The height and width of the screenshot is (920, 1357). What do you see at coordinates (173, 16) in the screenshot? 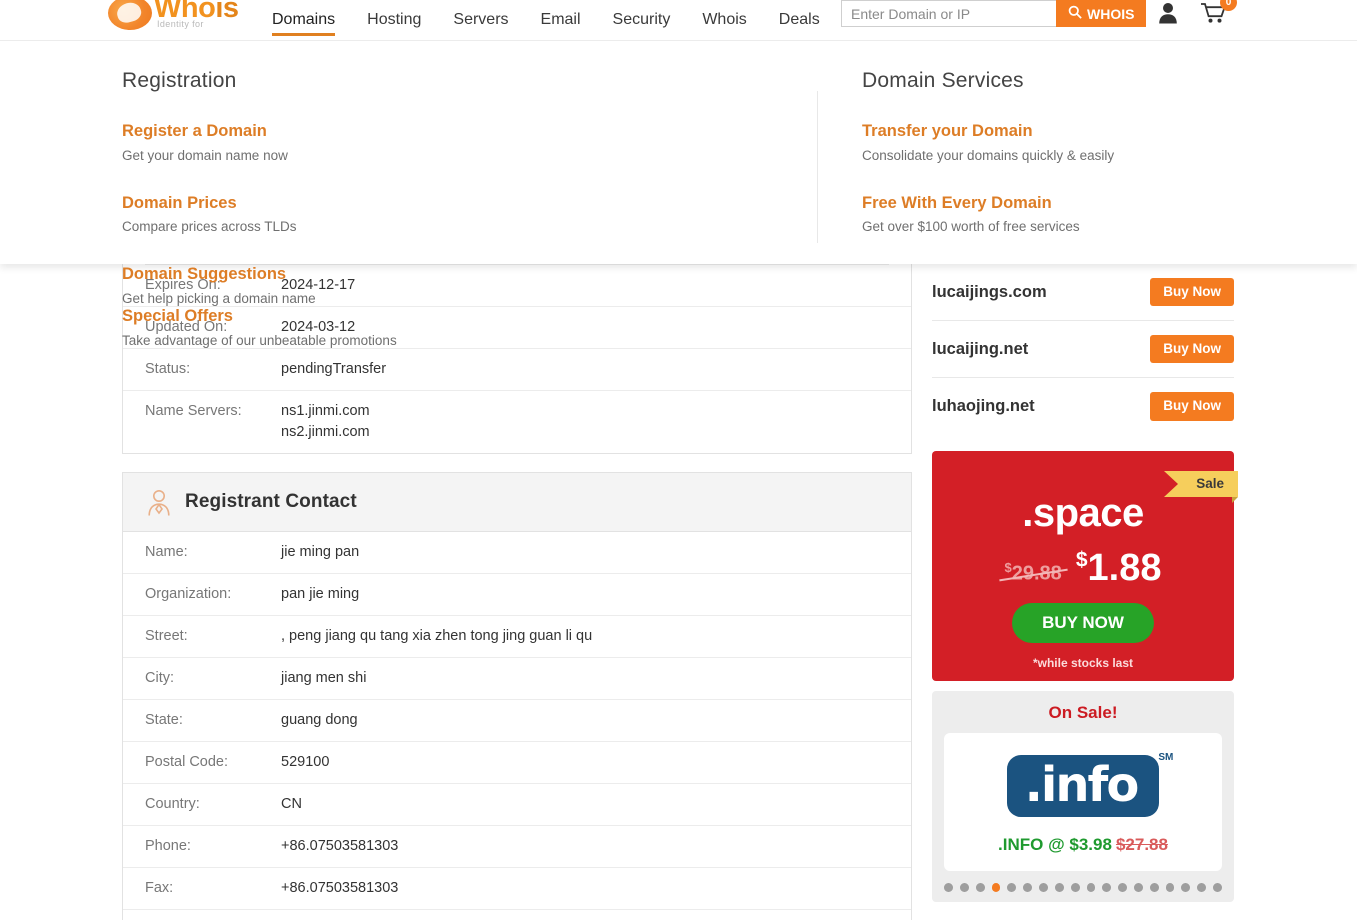
I see `site-logo: Whois Identity for everyone` at bounding box center [173, 16].